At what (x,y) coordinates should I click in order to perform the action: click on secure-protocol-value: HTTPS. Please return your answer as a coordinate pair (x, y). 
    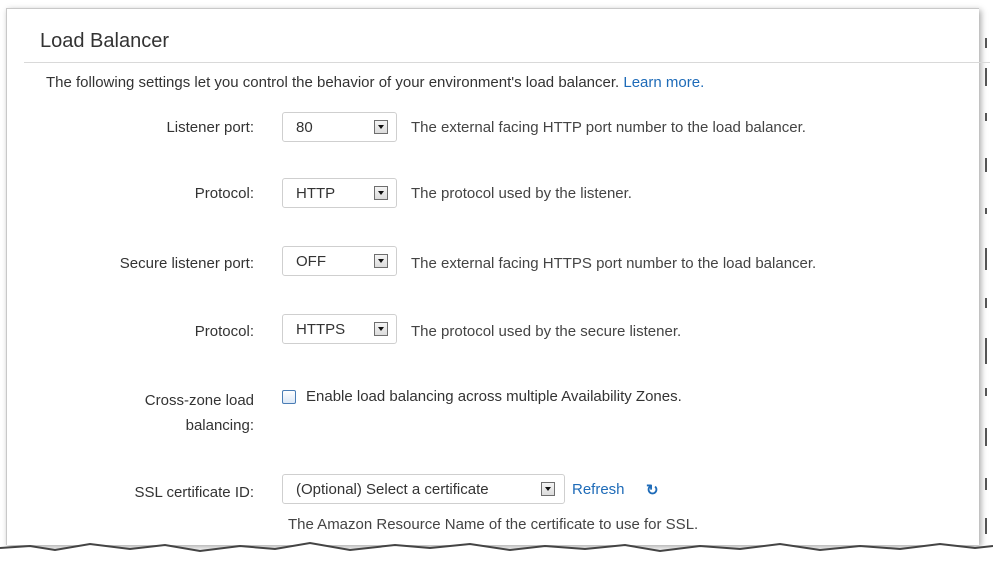
    Looking at the image, I should click on (321, 329).